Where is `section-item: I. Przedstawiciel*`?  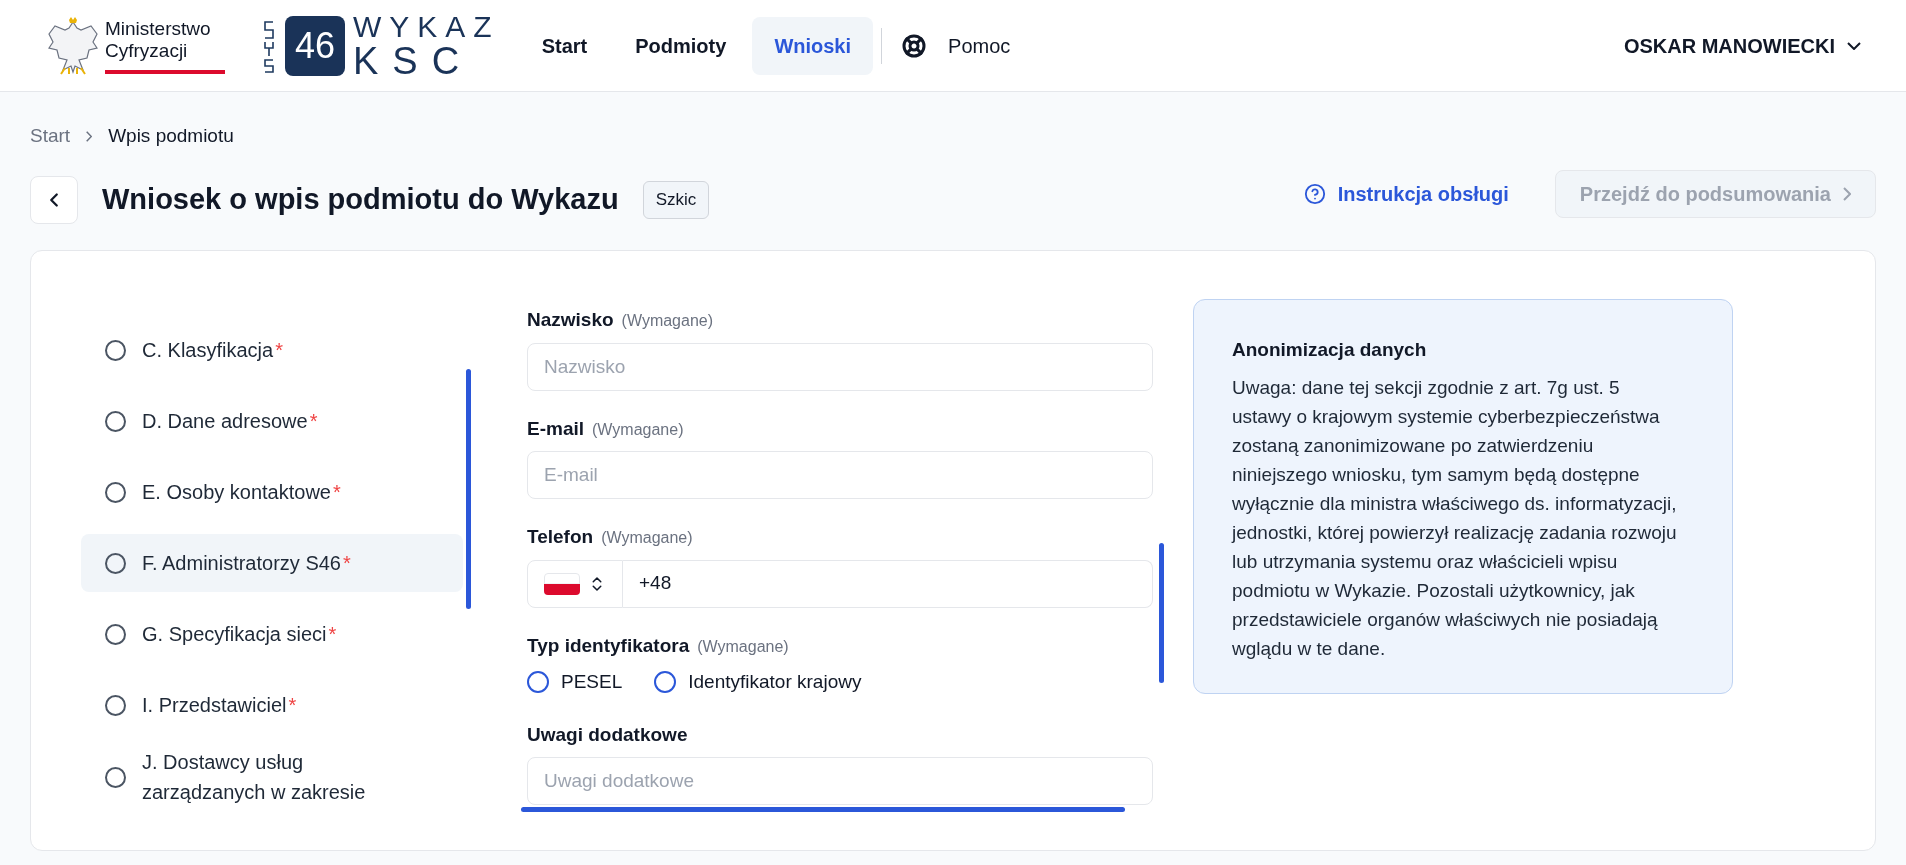 section-item: I. Przedstawiciel* is located at coordinates (272, 705).